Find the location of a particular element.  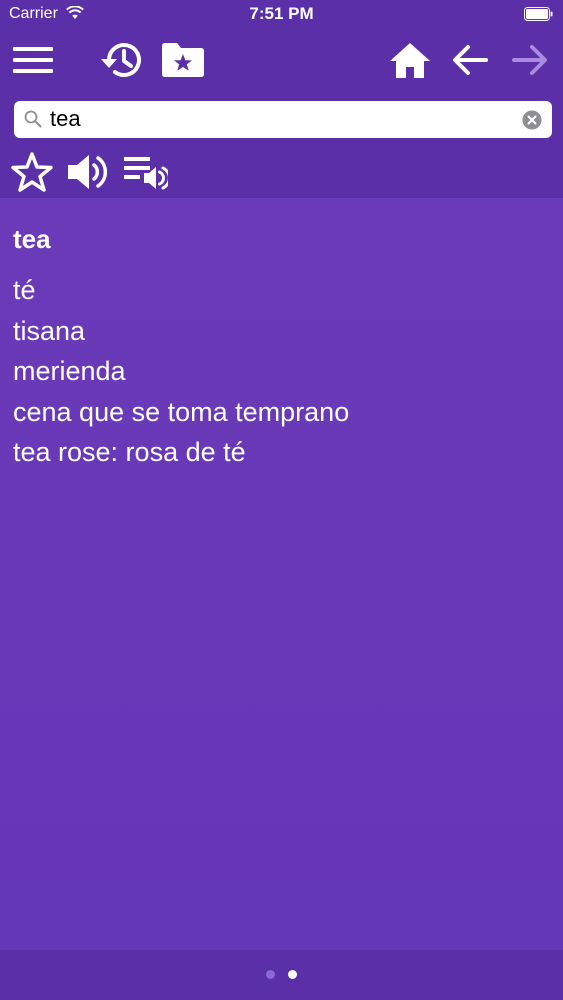

battery-icon is located at coordinates (539, 14).